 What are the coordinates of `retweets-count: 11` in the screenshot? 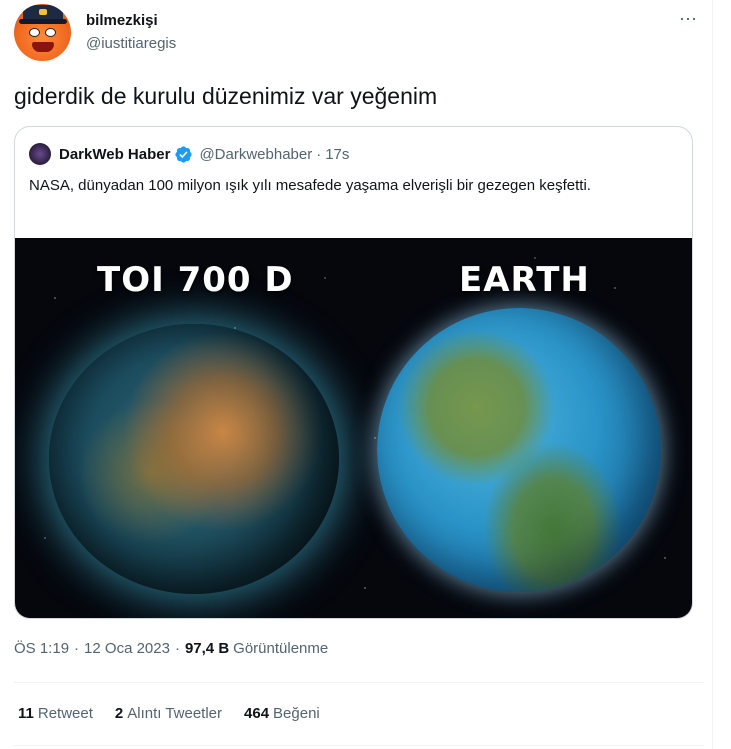 It's located at (26, 713).